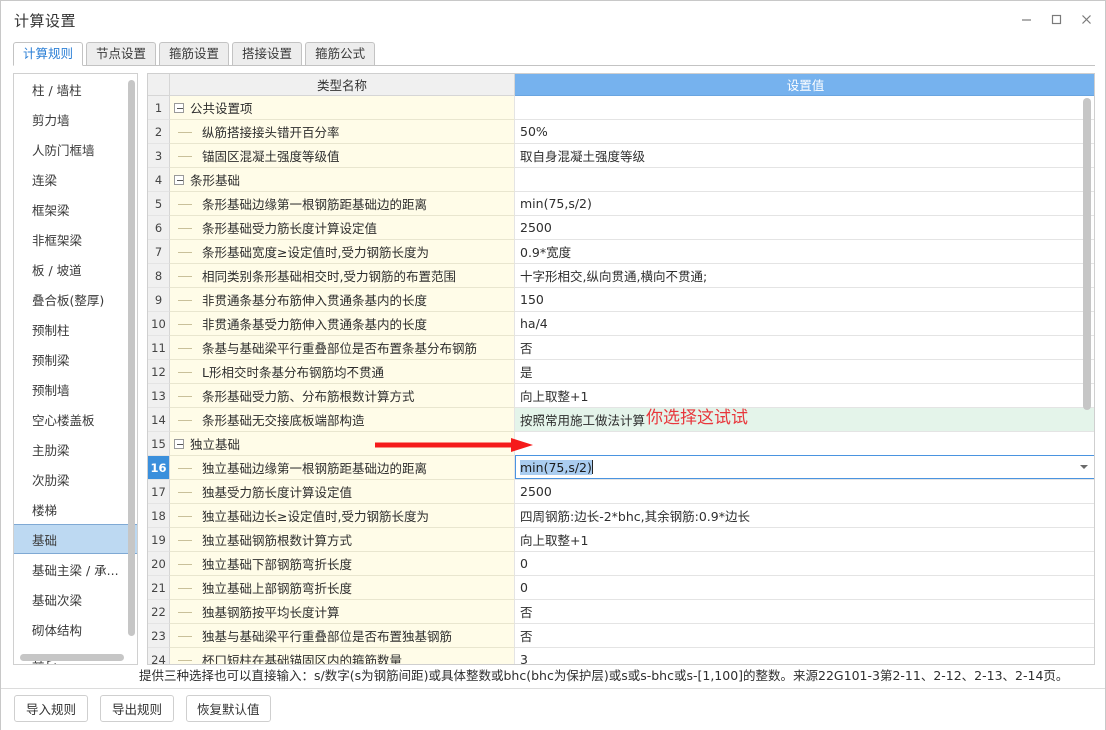  I want to click on sidebar-item-7: 叠合板(整厚), so click(75, 299).